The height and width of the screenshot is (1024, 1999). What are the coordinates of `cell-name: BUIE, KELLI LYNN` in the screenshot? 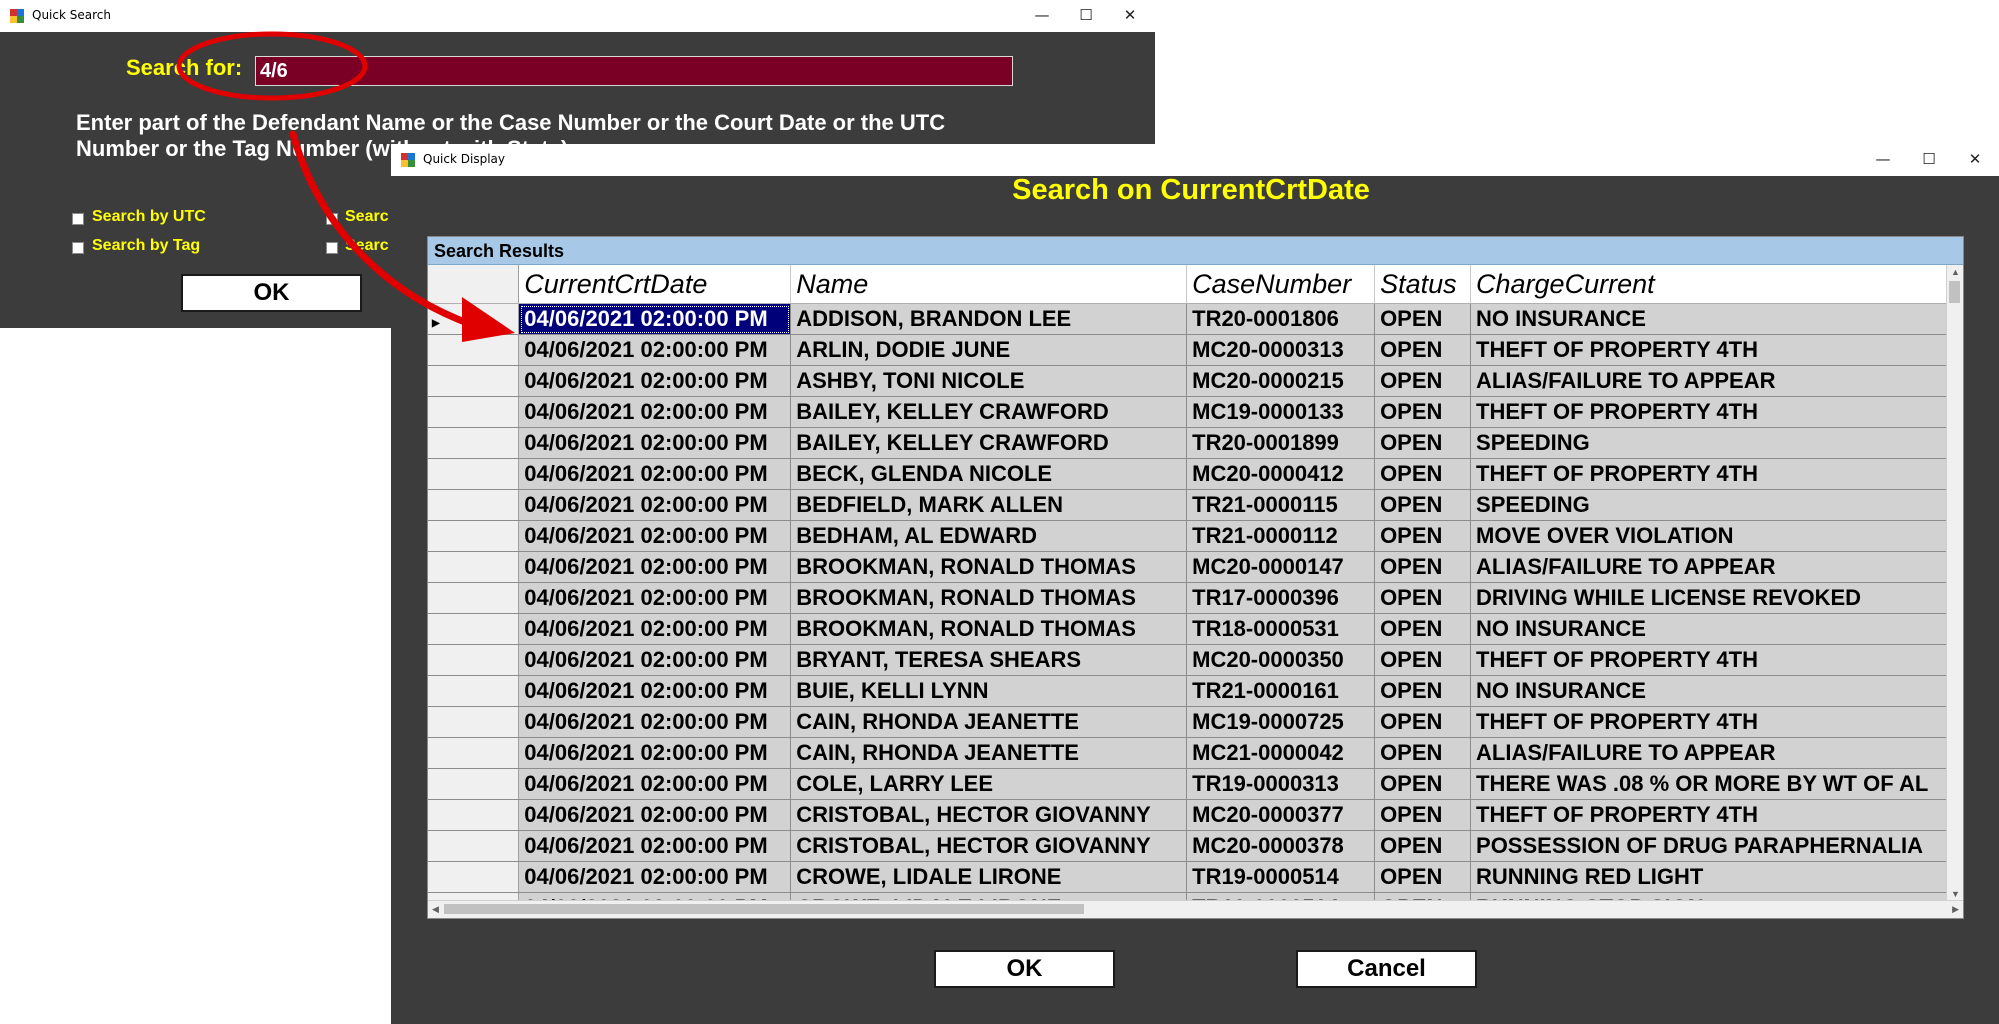 It's located at (989, 691).